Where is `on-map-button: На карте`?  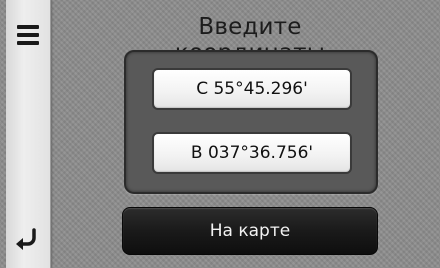
on-map-button: На карте is located at coordinates (250, 231).